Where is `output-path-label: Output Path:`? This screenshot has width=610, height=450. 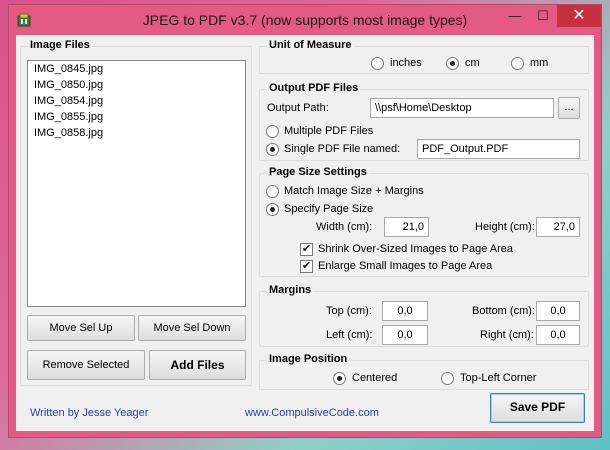 output-path-label: Output Path: is located at coordinates (298, 108).